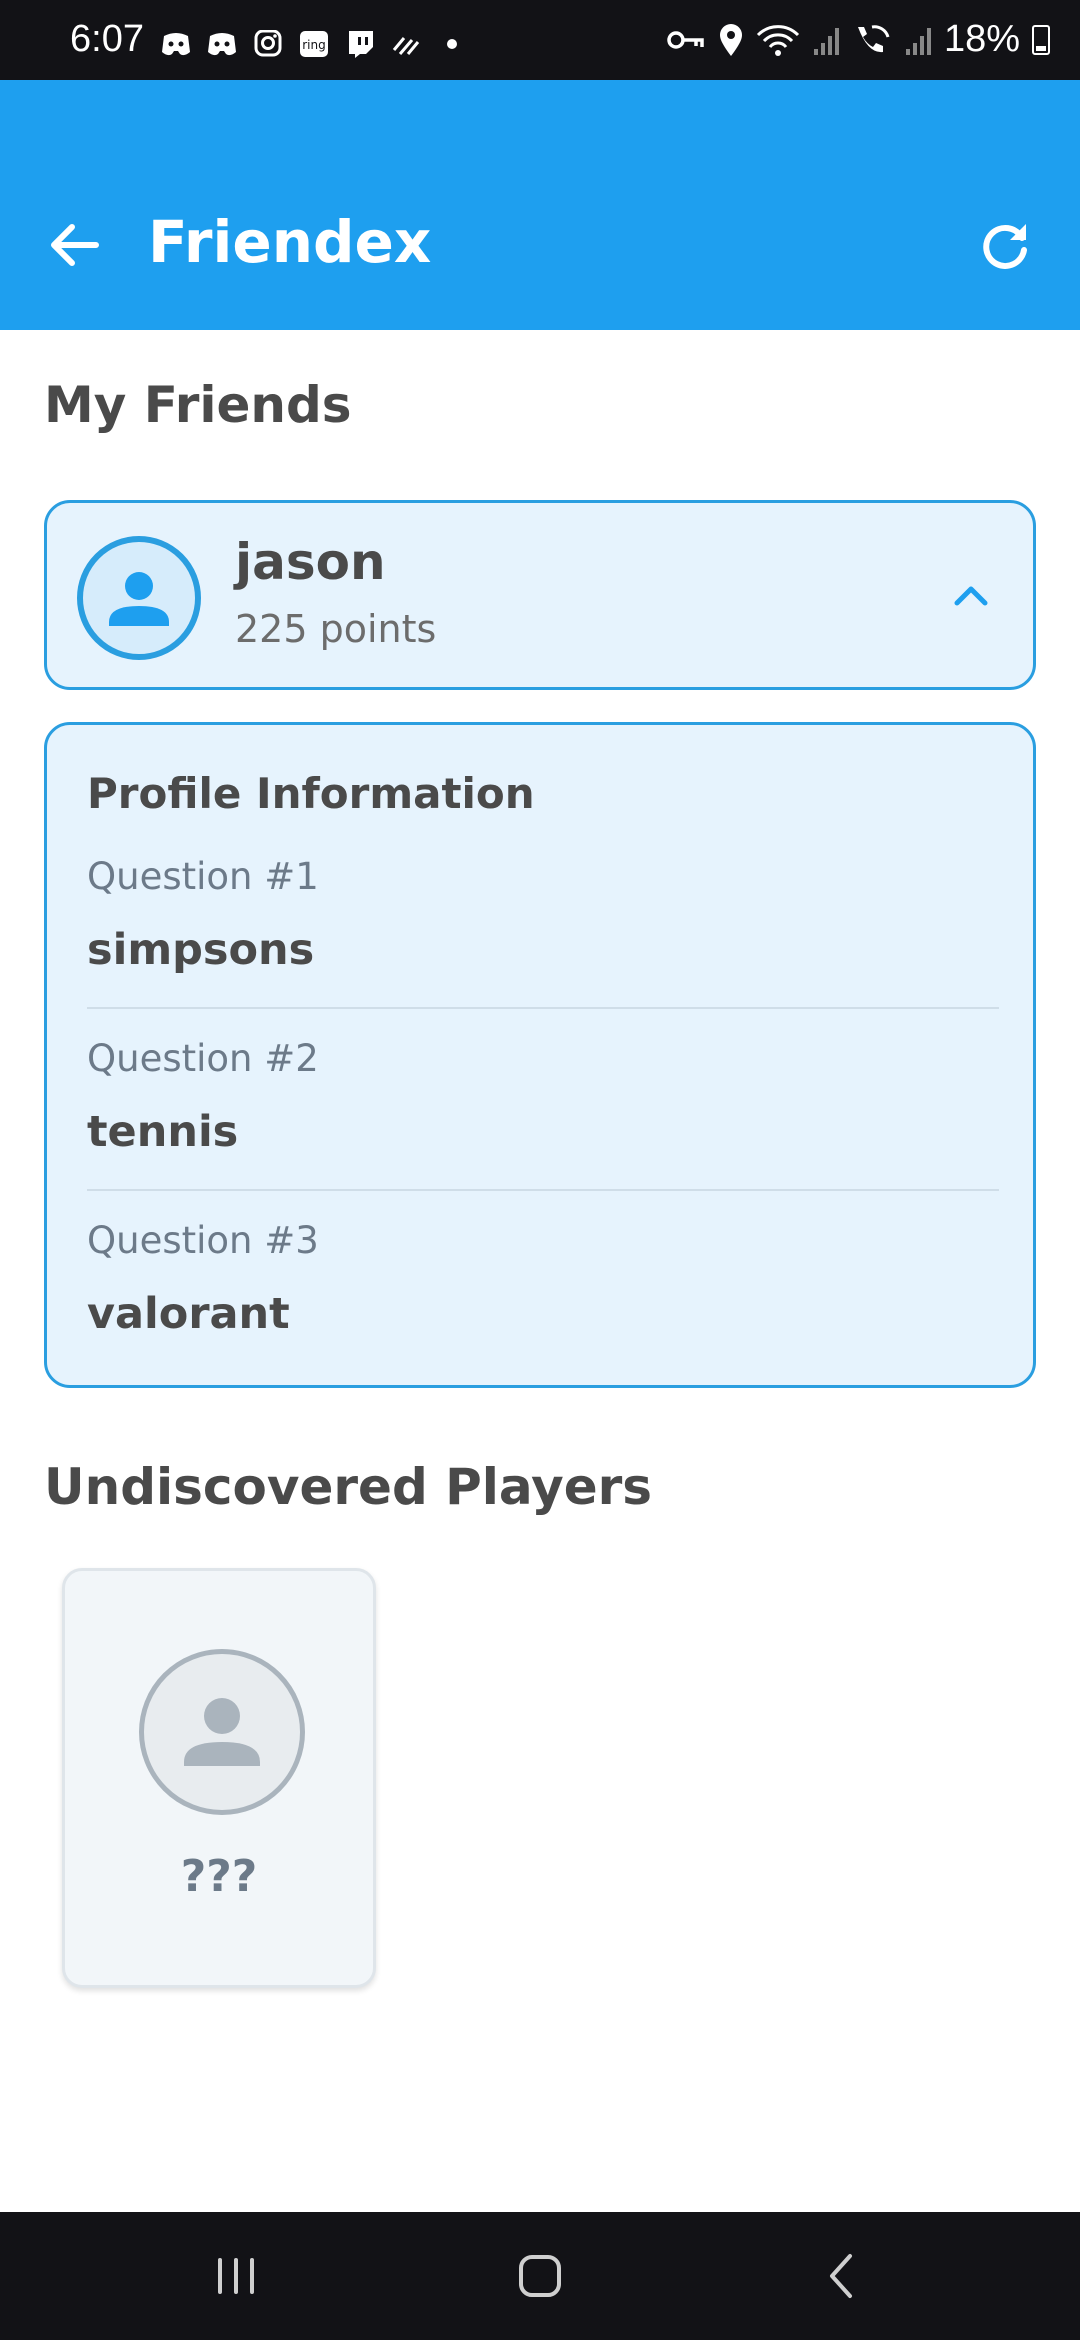 The image size is (1080, 2340). Describe the element at coordinates (75, 245) in the screenshot. I see `back-arrow-icon` at that location.